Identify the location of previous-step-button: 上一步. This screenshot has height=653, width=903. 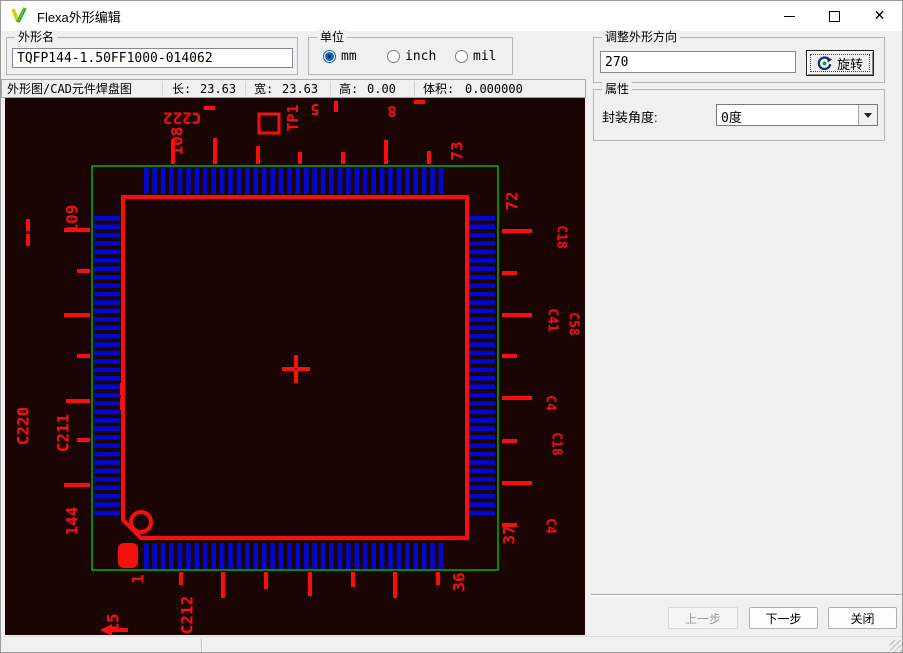
(703, 618).